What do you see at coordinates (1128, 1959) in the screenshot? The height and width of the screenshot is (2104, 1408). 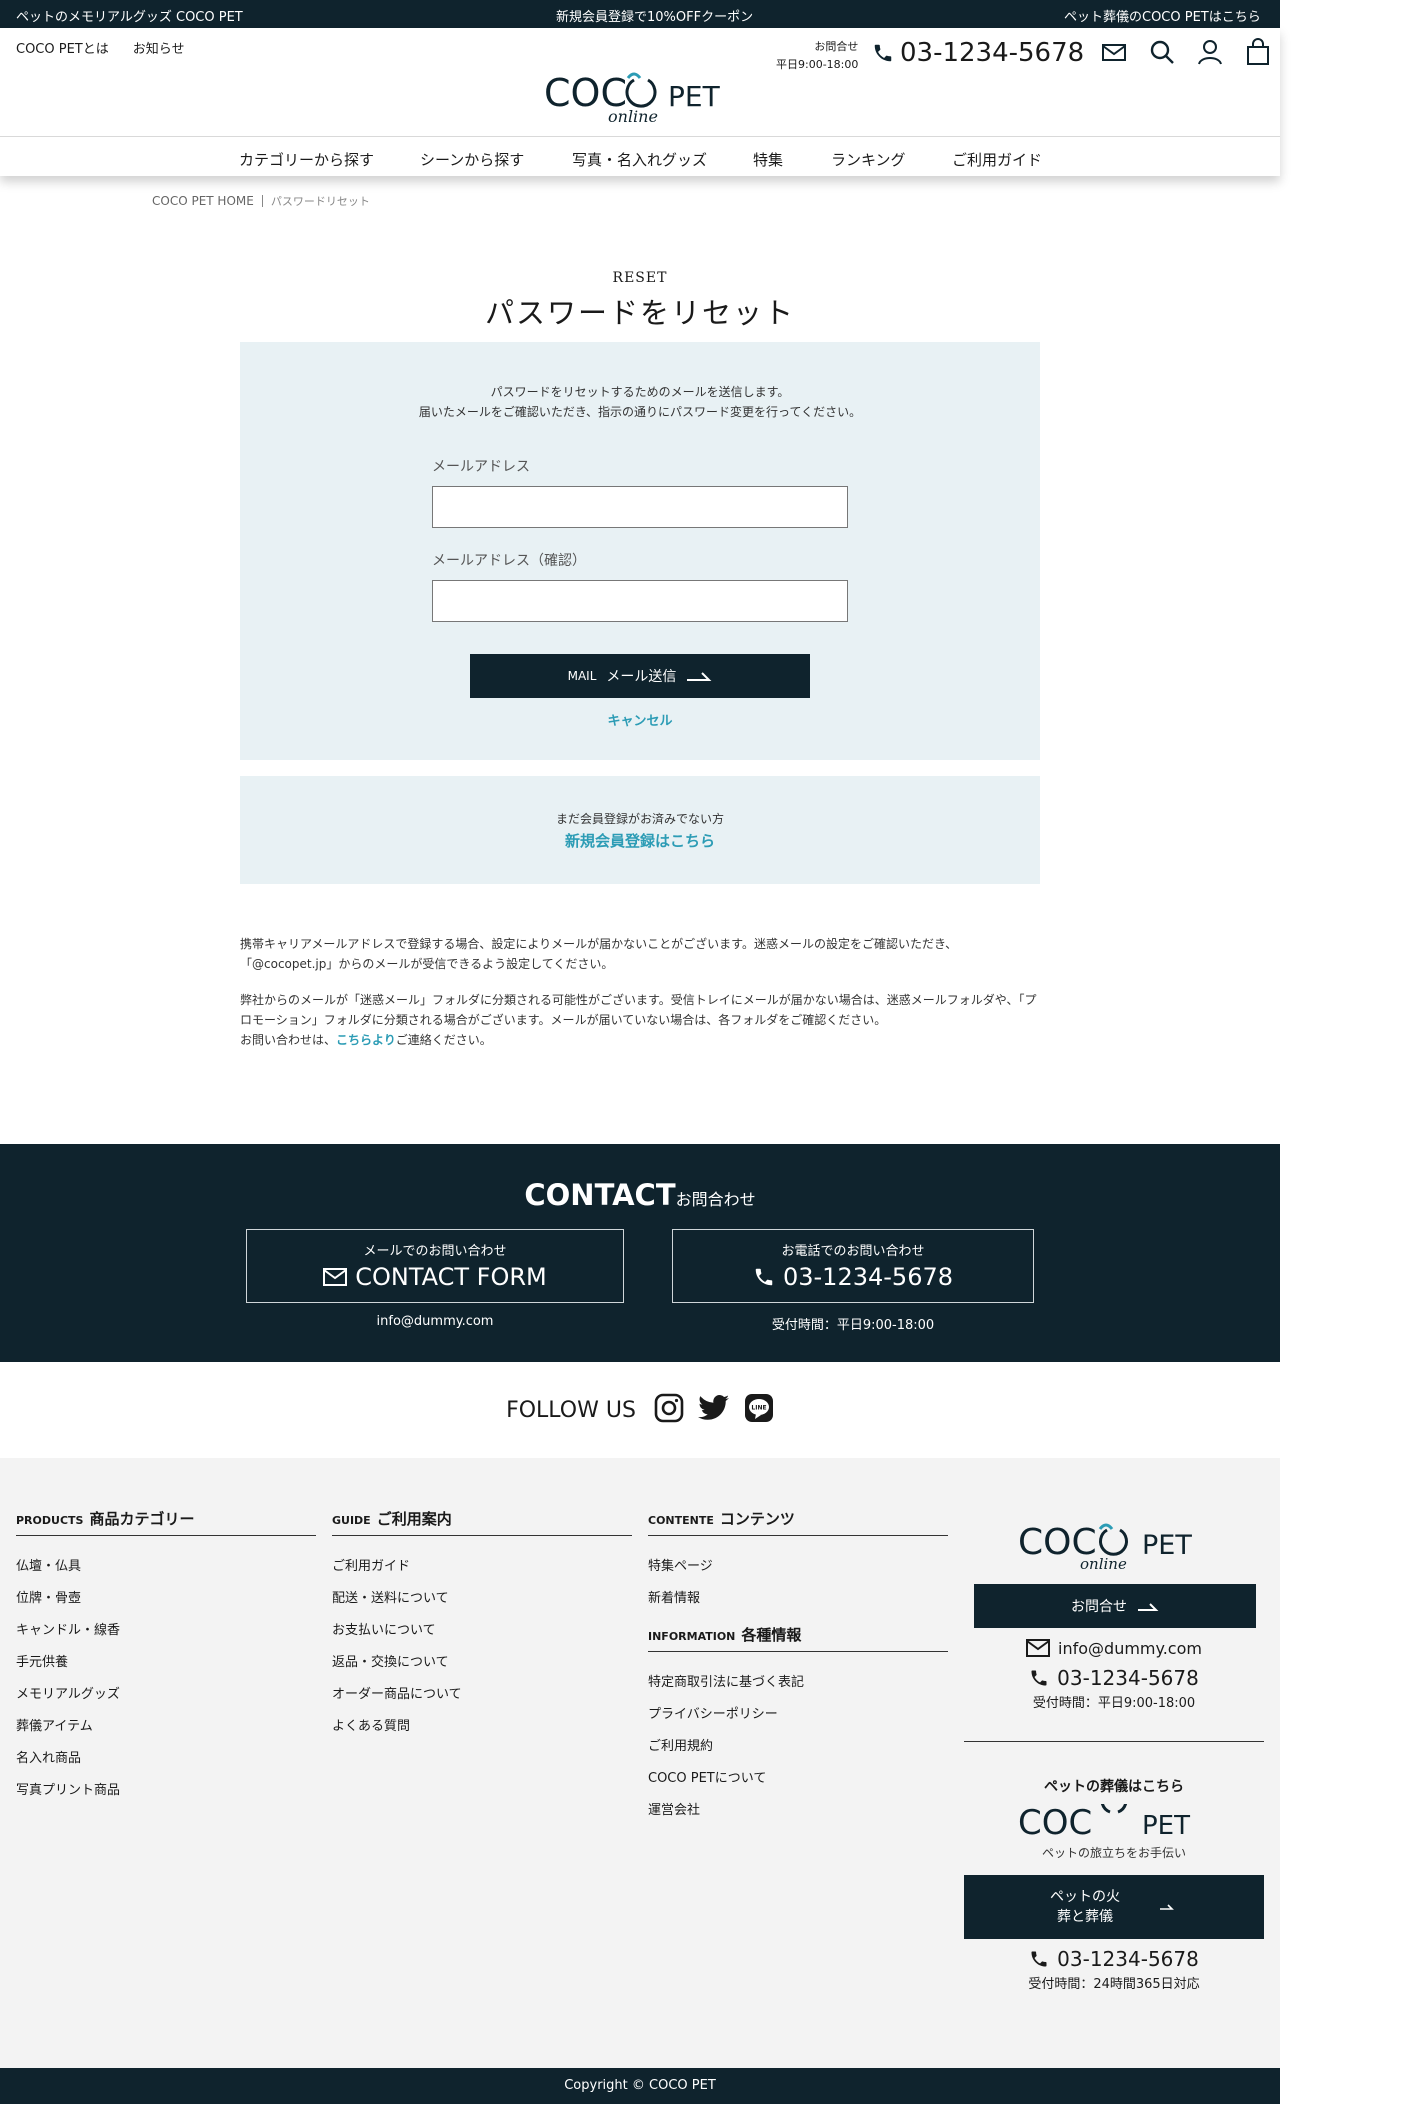 I see `funeral-phone-number: 03-1234-5678` at bounding box center [1128, 1959].